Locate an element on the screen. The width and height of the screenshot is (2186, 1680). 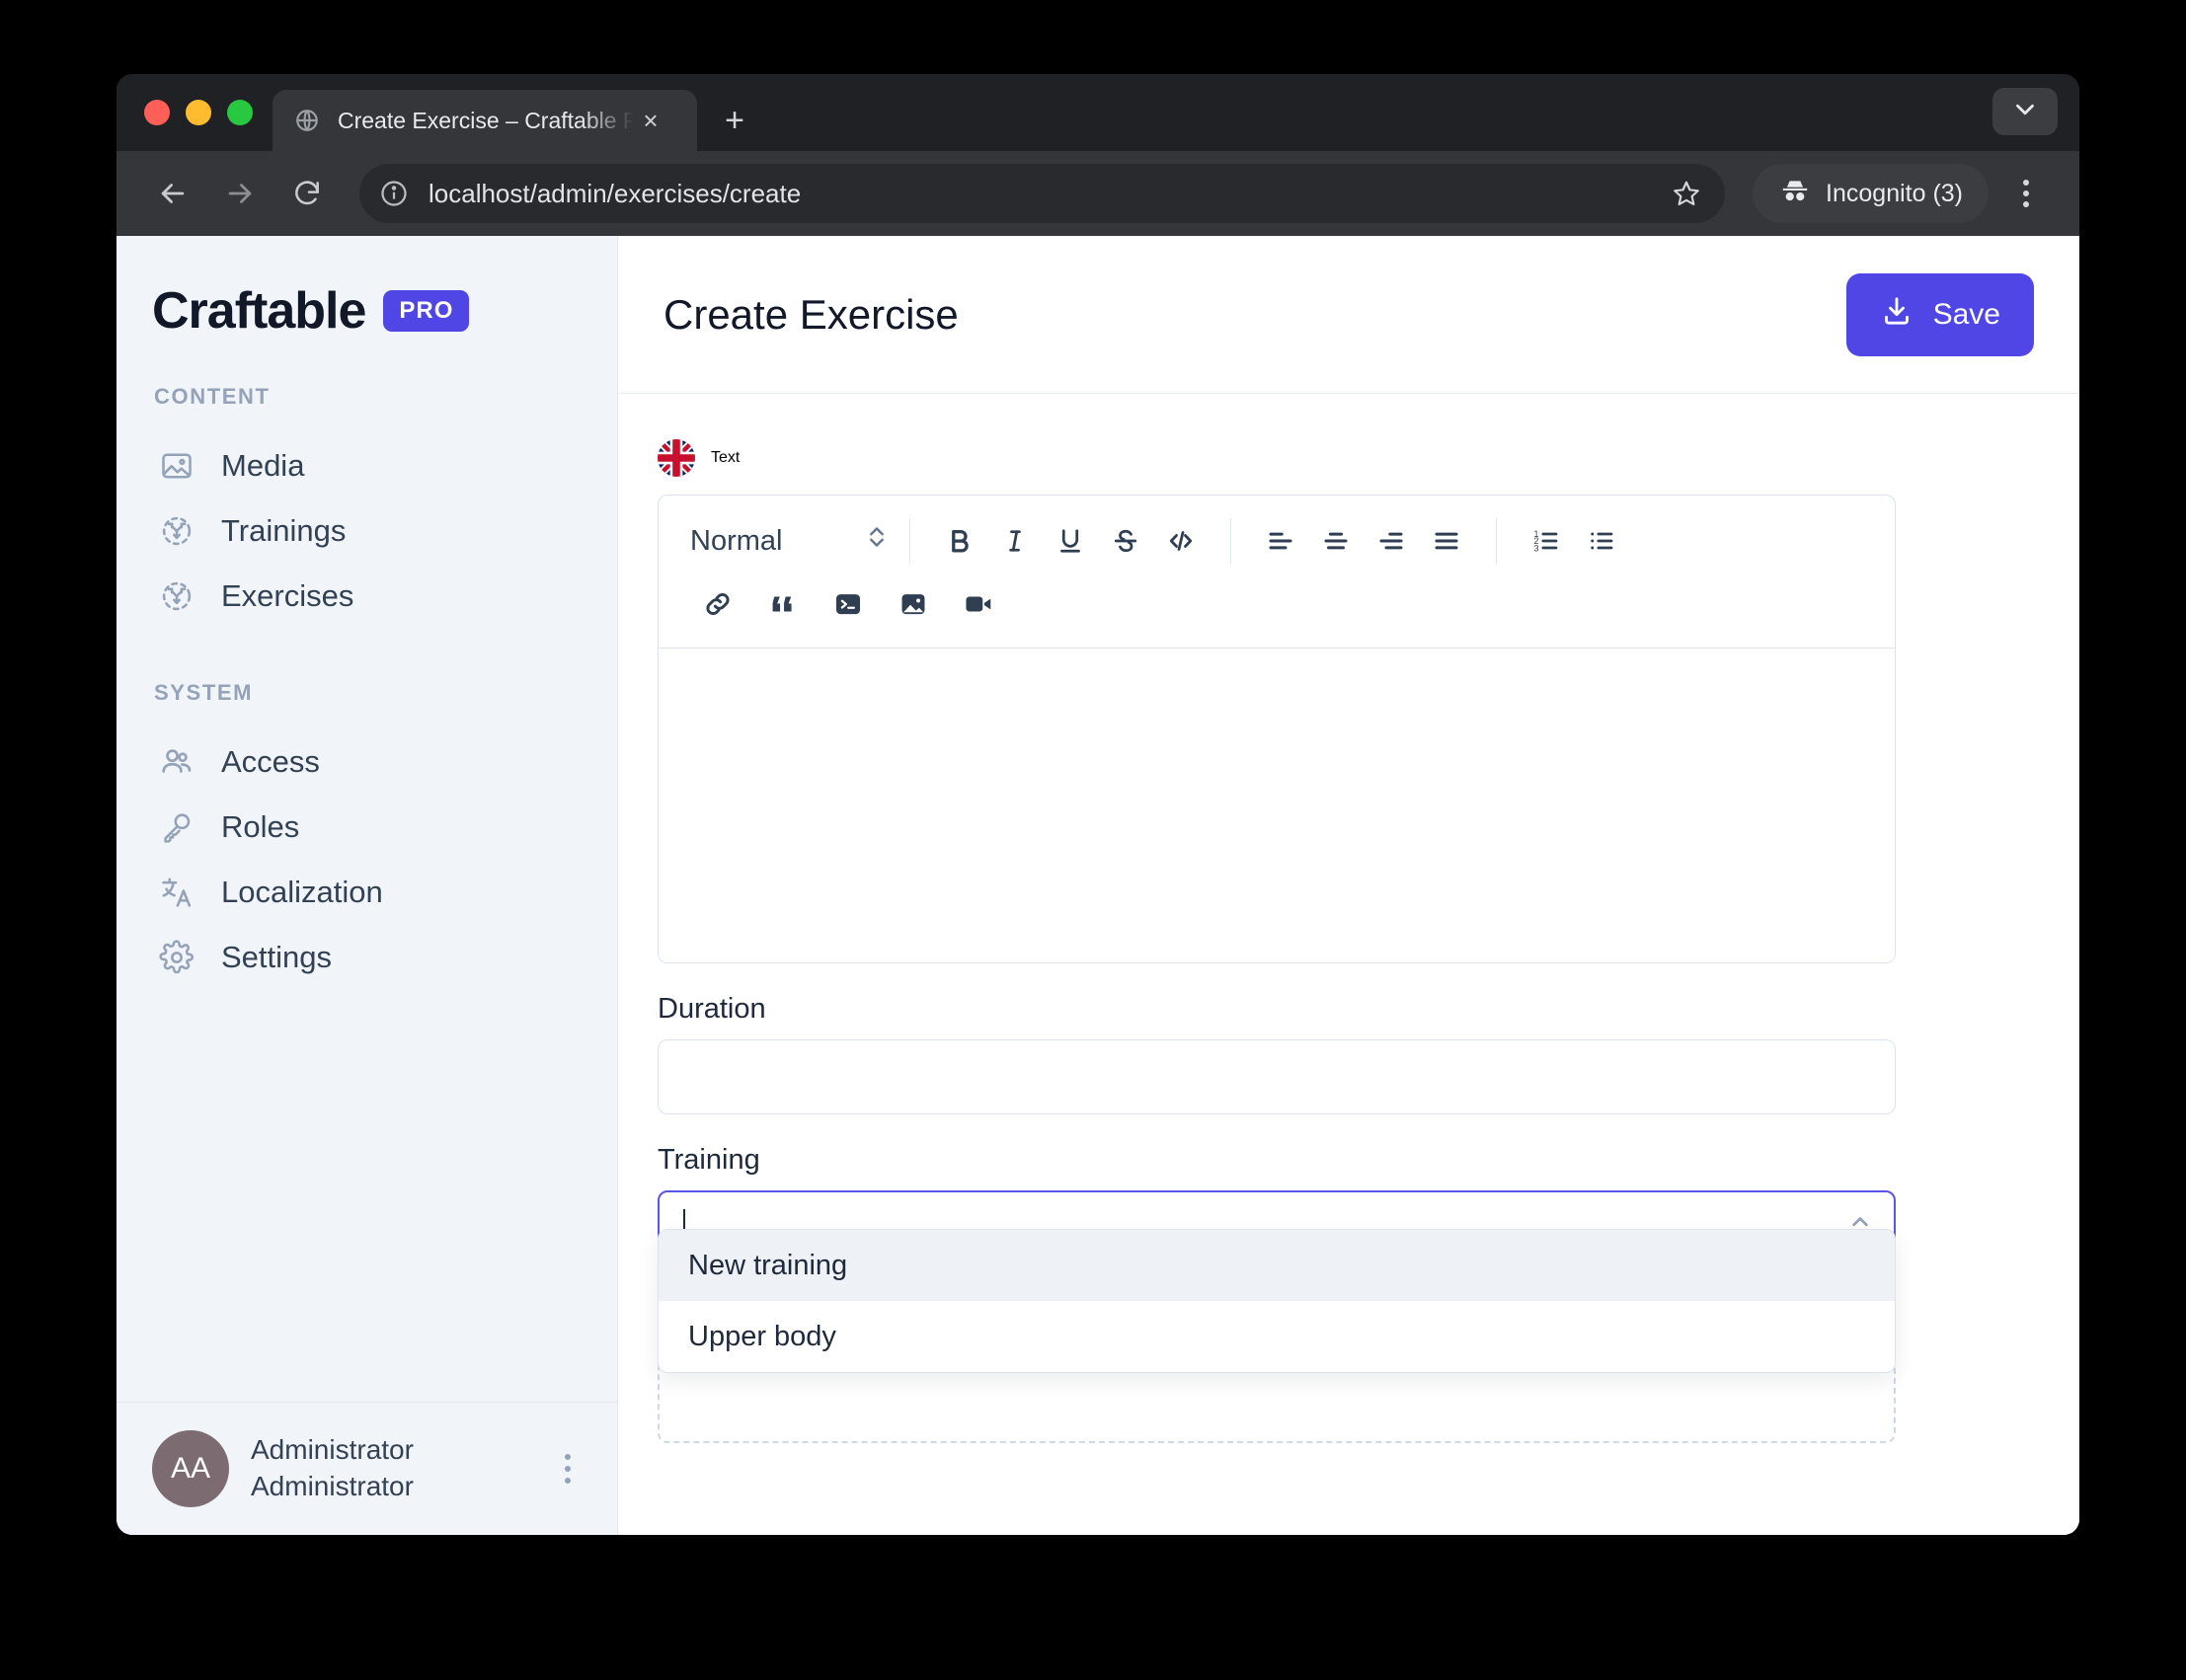
sidebar-item-label: Roles is located at coordinates (260, 826).